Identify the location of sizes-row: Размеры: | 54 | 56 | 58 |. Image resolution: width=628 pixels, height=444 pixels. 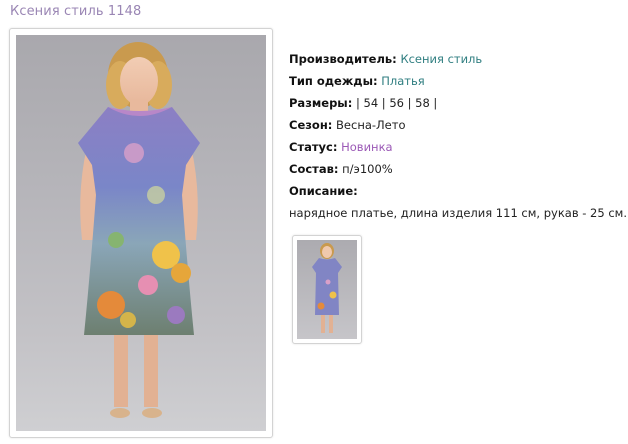
(458, 105).